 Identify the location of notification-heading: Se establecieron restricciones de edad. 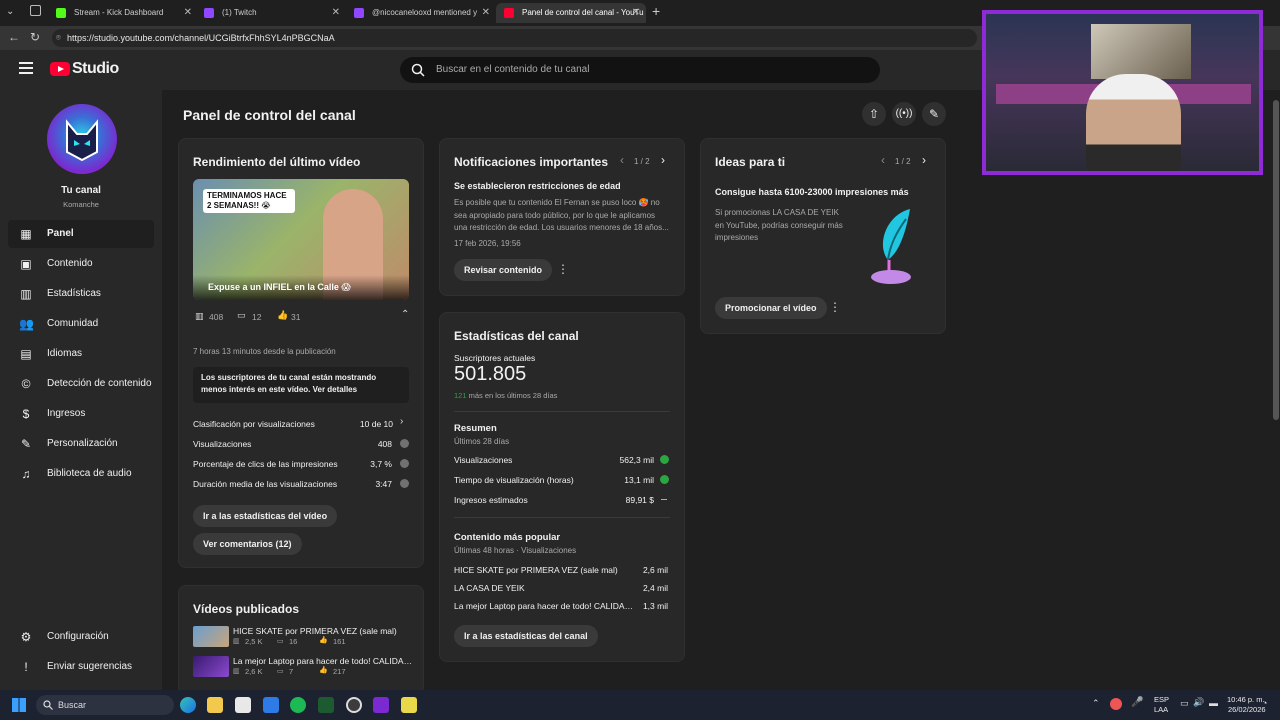
(537, 186).